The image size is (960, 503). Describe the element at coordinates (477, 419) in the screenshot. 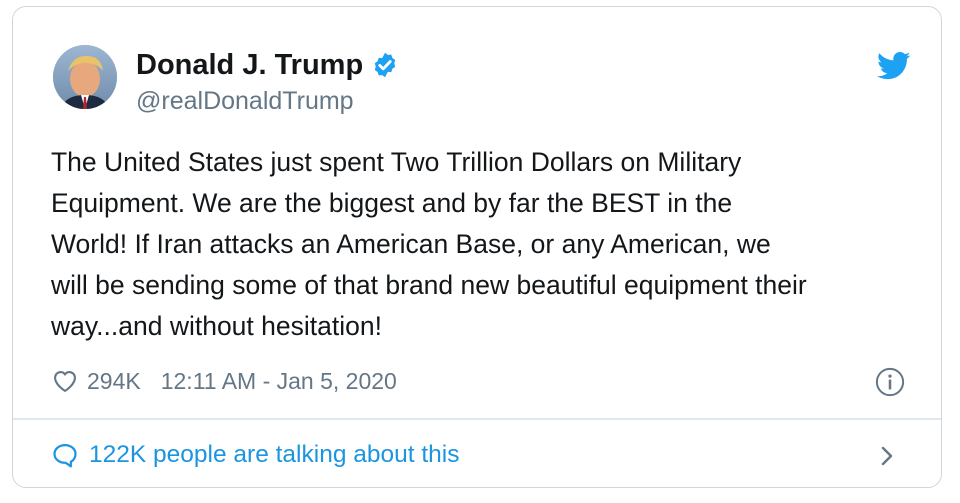

I see `divider` at that location.